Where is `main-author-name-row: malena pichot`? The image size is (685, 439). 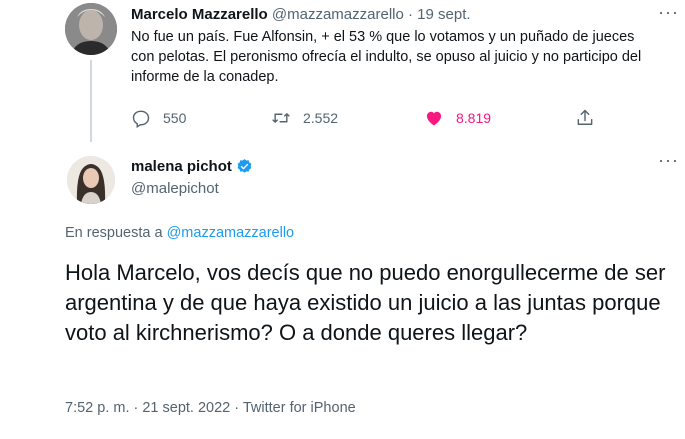 main-author-name-row: malena pichot is located at coordinates (192, 166).